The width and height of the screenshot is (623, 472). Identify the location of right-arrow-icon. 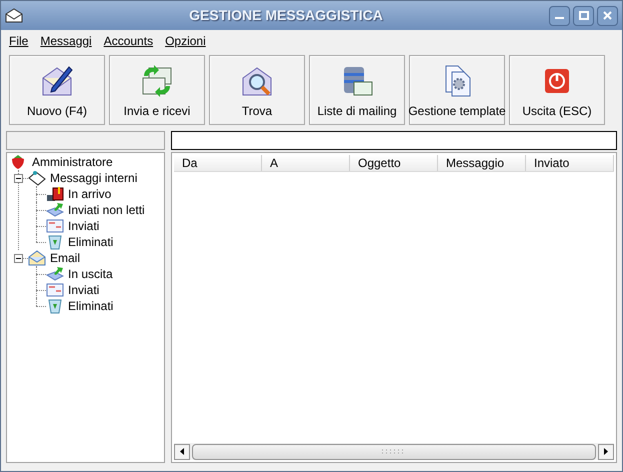
(606, 451).